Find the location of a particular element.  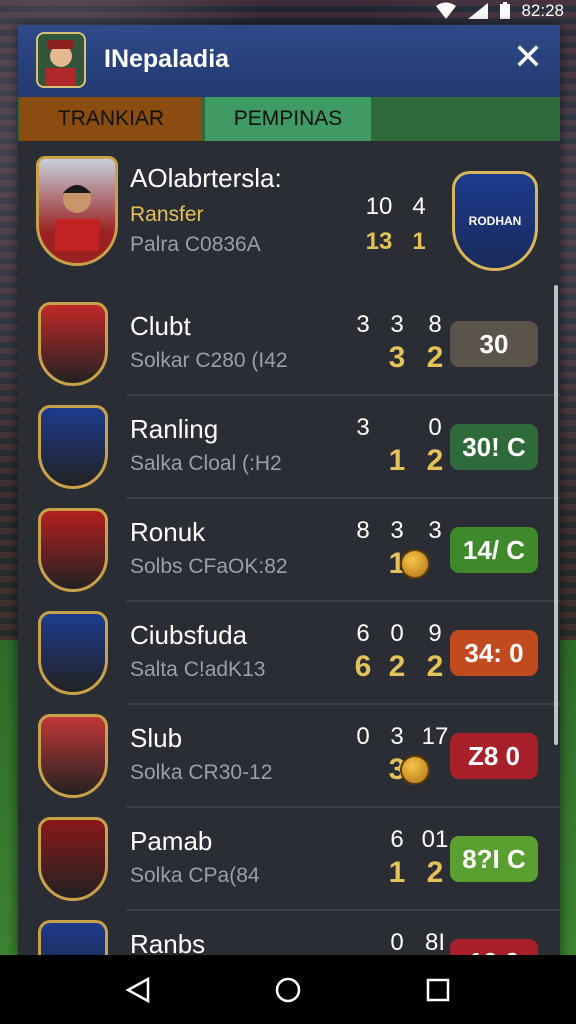

rating-badge: 30 is located at coordinates (494, 344).